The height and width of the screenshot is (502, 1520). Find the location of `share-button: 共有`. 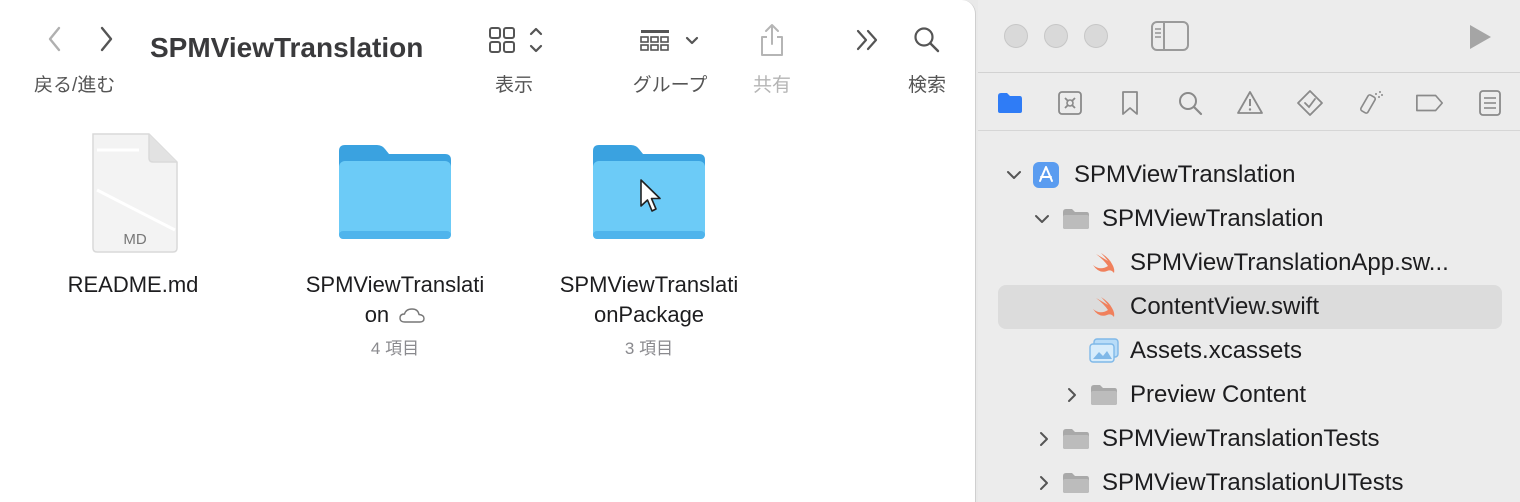

share-button: 共有 is located at coordinates (772, 58).